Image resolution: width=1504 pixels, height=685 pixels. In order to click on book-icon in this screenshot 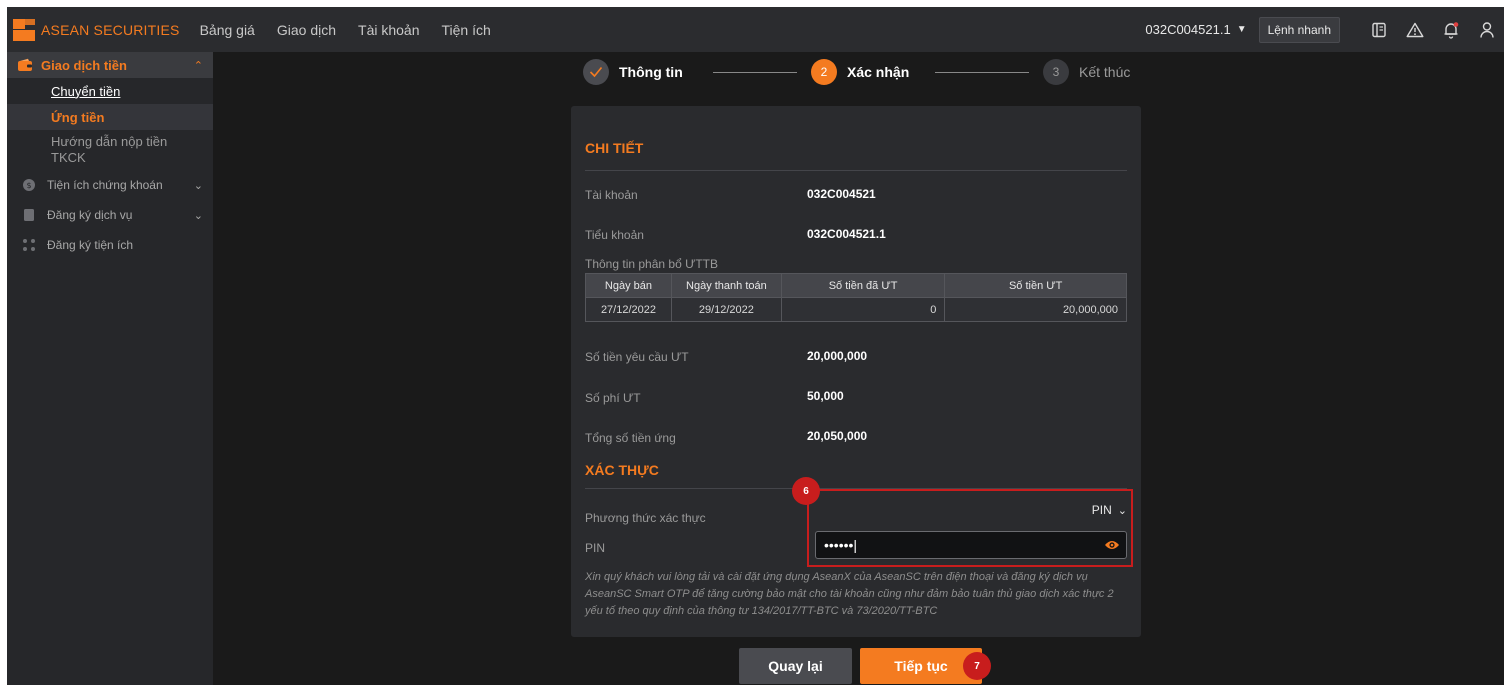, I will do `click(1379, 30)`.